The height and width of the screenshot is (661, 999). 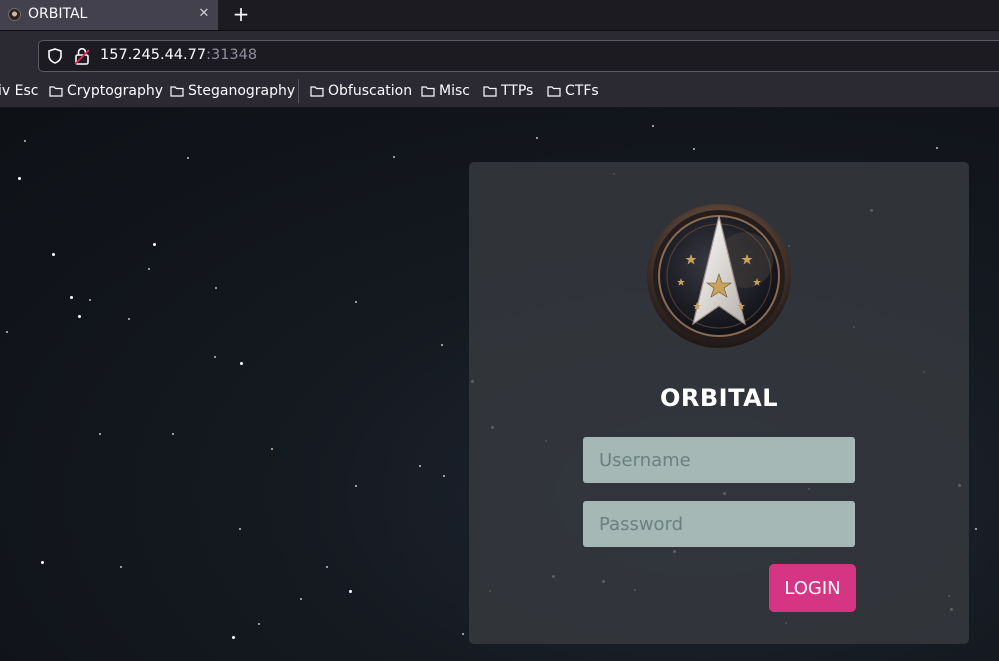 What do you see at coordinates (812, 588) in the screenshot?
I see `login-button: LOGIN` at bounding box center [812, 588].